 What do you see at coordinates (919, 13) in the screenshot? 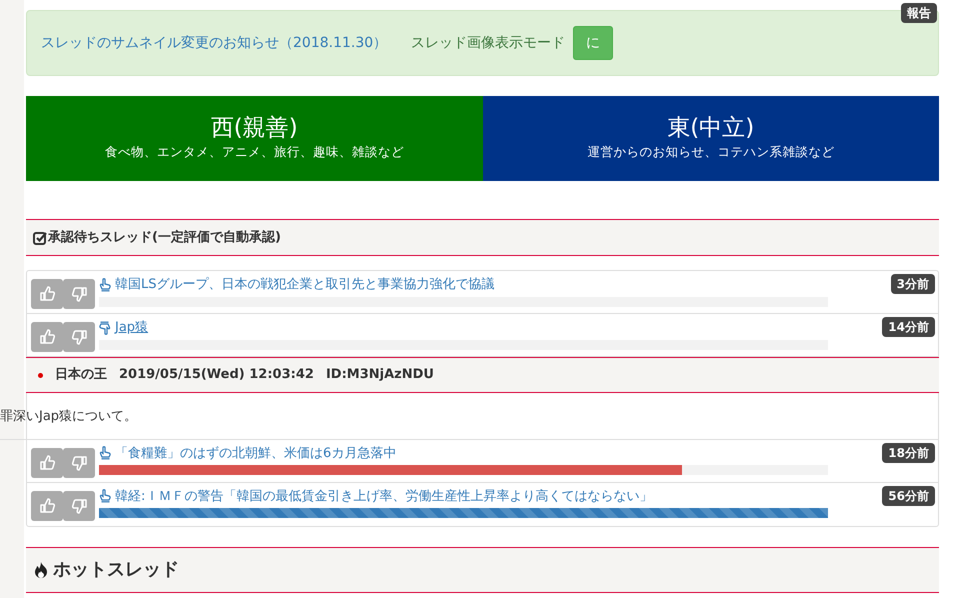
I see `report-badge: 報告` at bounding box center [919, 13].